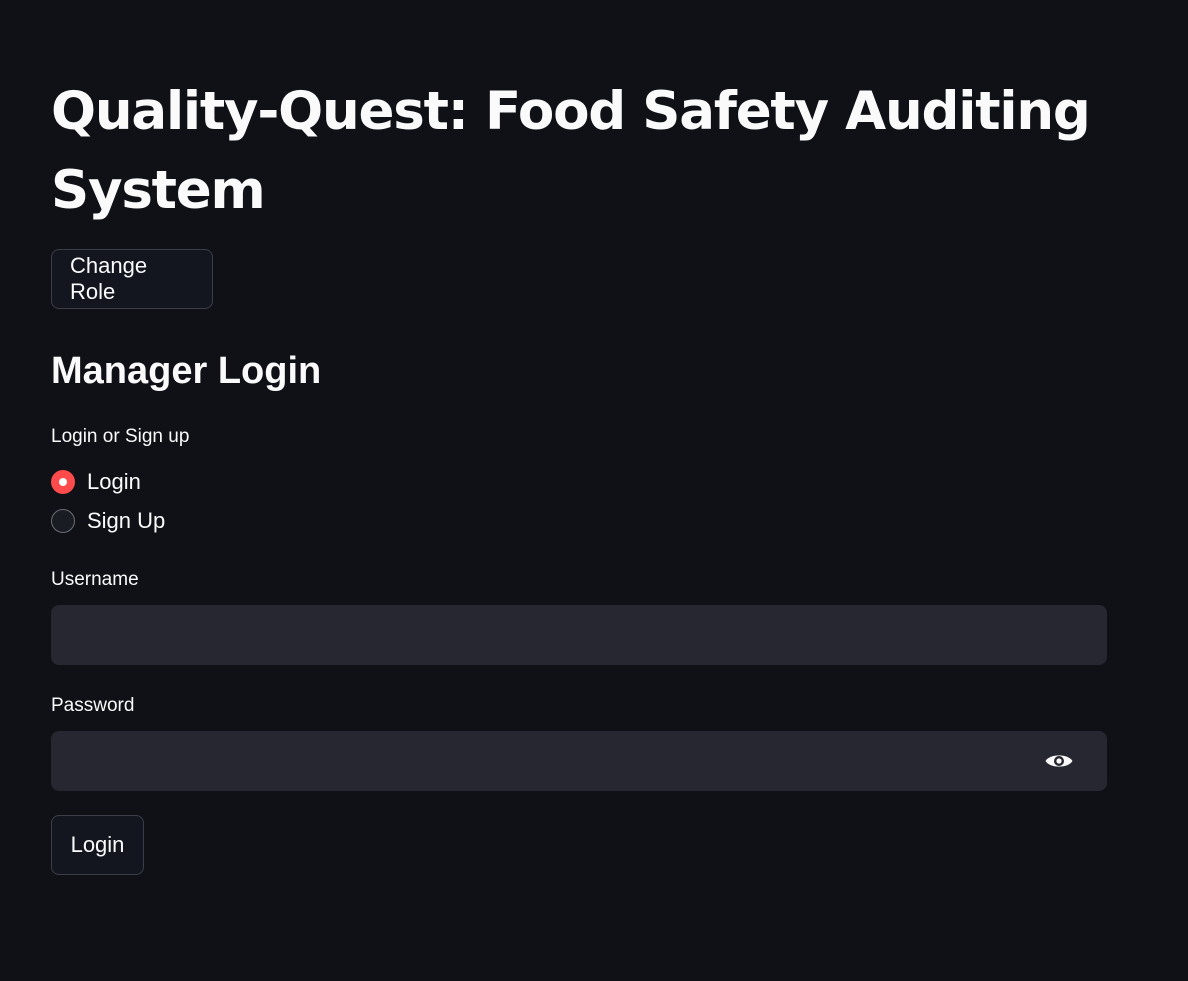 This screenshot has height=981, width=1188. What do you see at coordinates (97, 845) in the screenshot?
I see `login-button: Login` at bounding box center [97, 845].